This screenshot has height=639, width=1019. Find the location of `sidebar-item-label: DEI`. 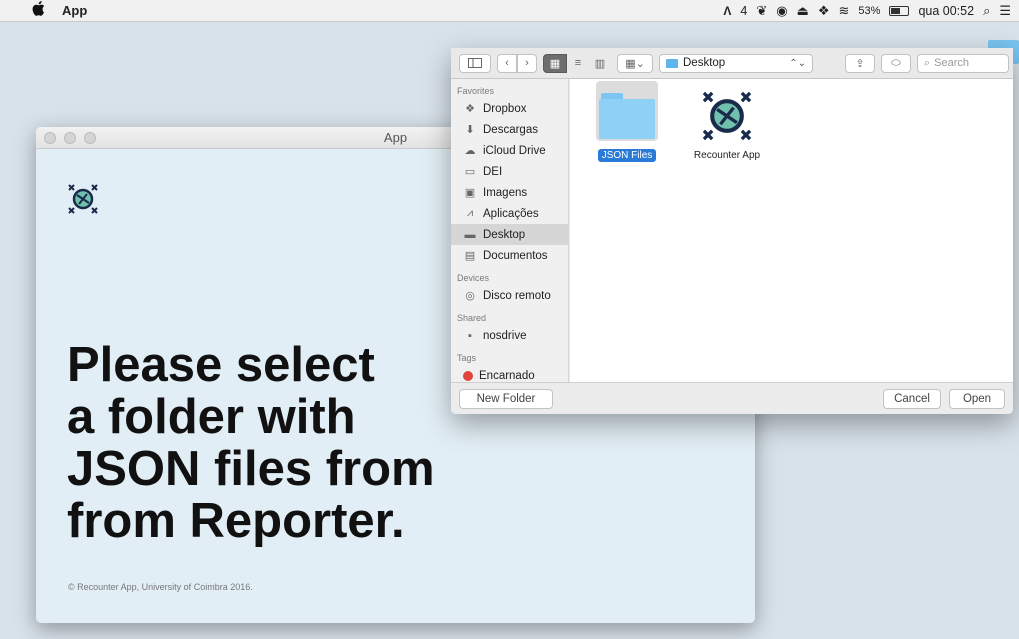

sidebar-item-label: DEI is located at coordinates (493, 171).